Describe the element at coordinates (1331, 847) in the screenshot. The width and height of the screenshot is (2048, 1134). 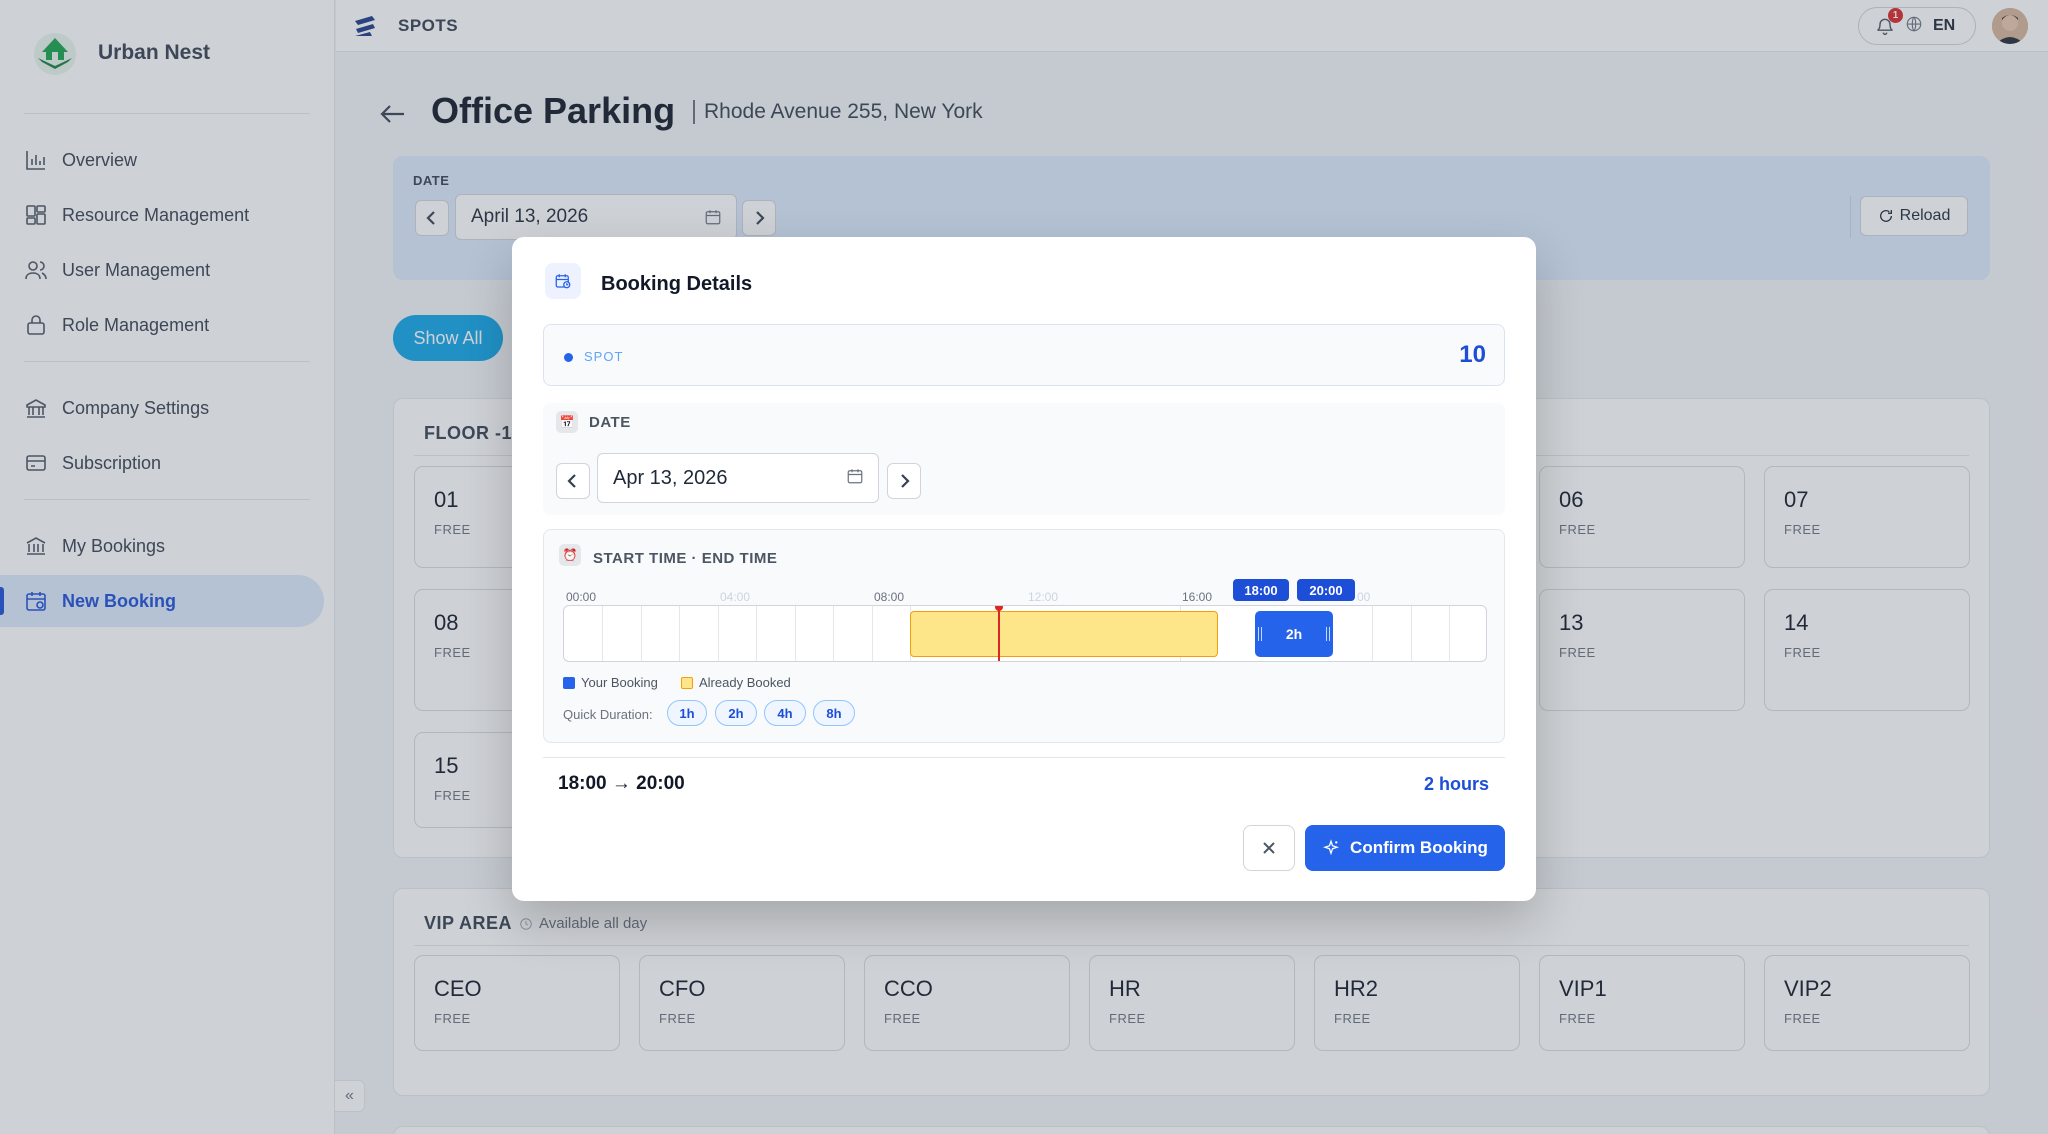
I see `sparkle-icon` at that location.